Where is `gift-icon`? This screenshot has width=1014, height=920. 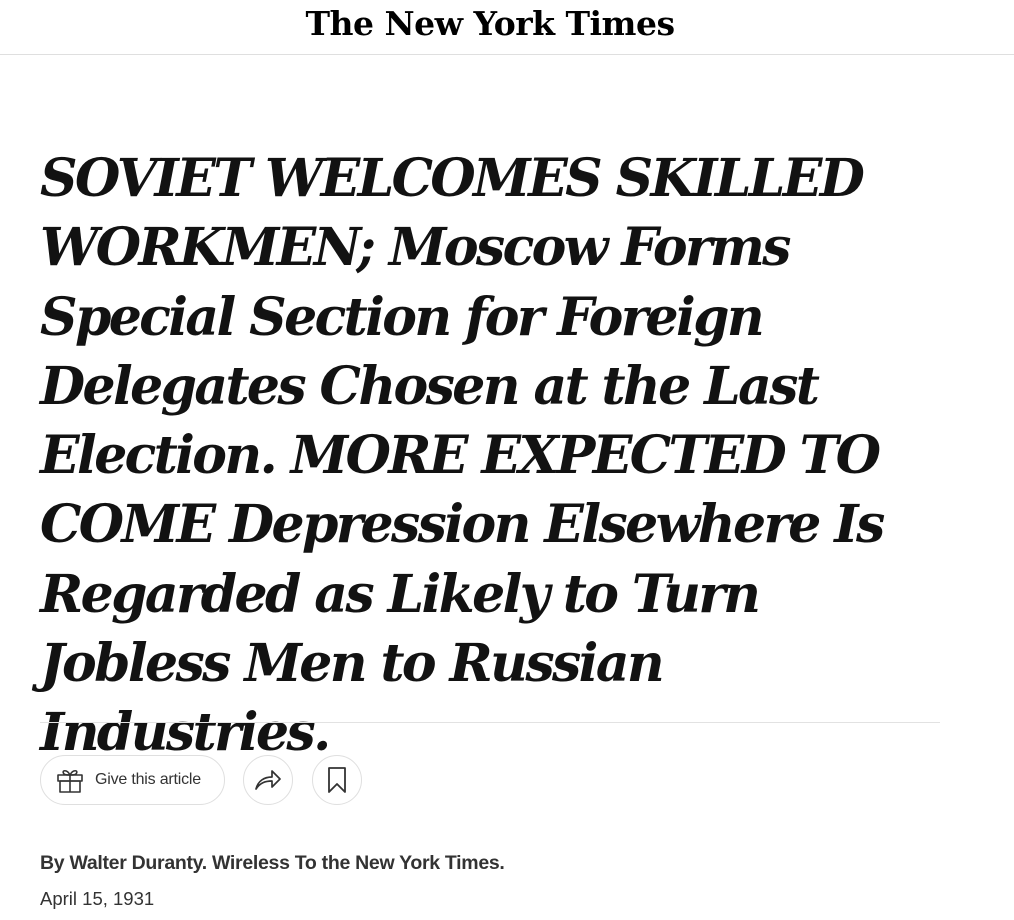
gift-icon is located at coordinates (70, 780).